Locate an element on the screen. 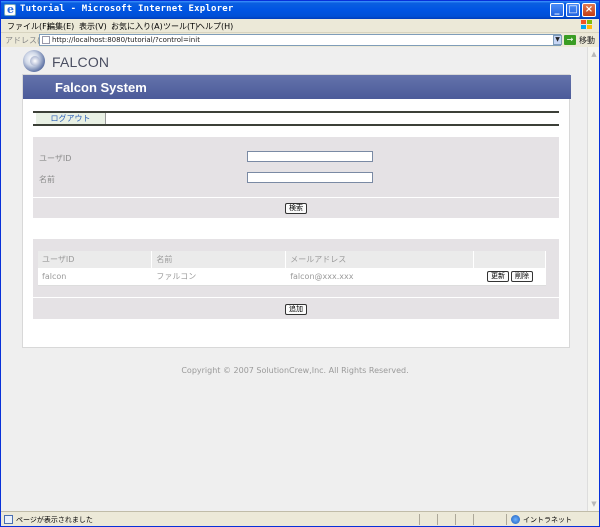  user-id-input is located at coordinates (310, 156).